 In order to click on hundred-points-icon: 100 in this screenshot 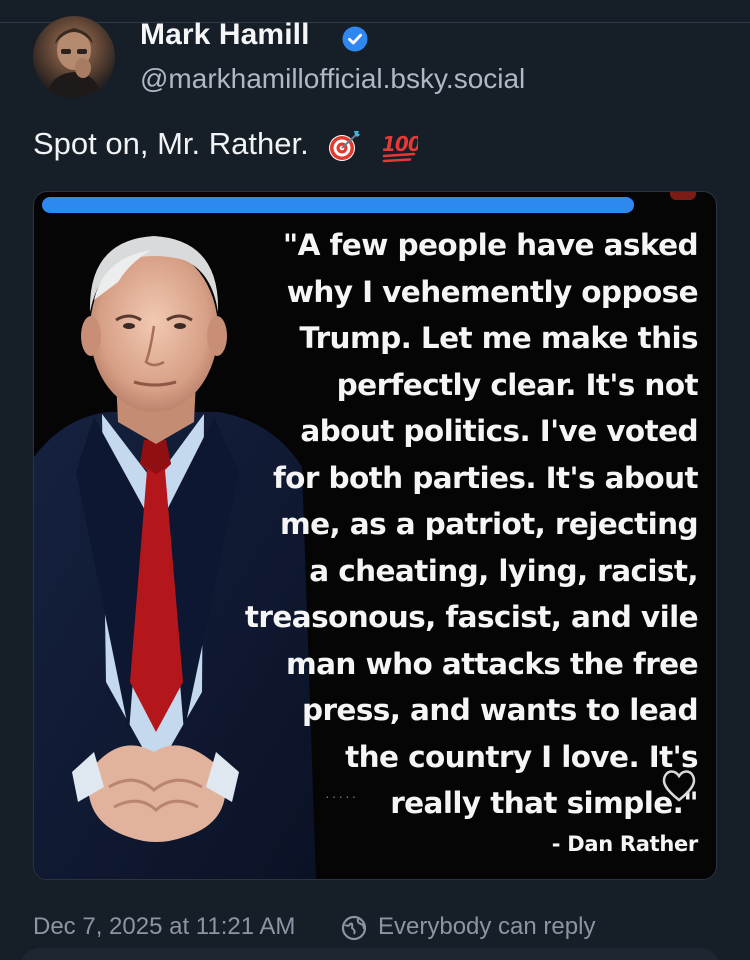, I will do `click(400, 147)`.